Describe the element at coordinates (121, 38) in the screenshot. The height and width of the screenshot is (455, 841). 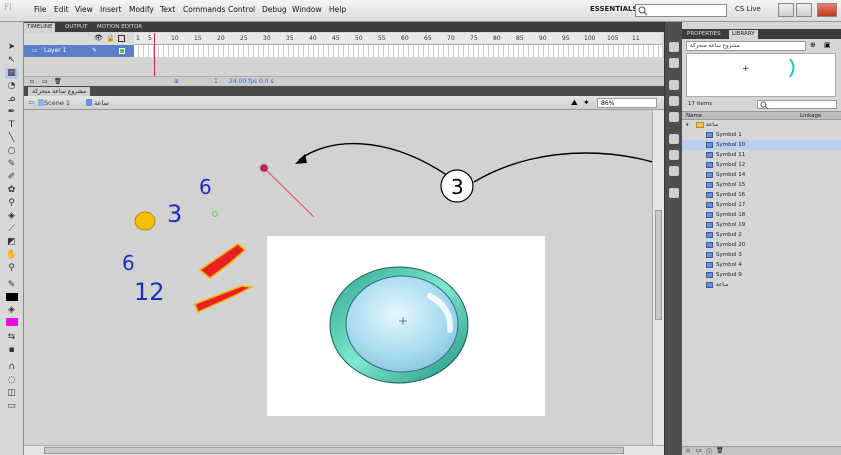
I see `outline-icon` at that location.